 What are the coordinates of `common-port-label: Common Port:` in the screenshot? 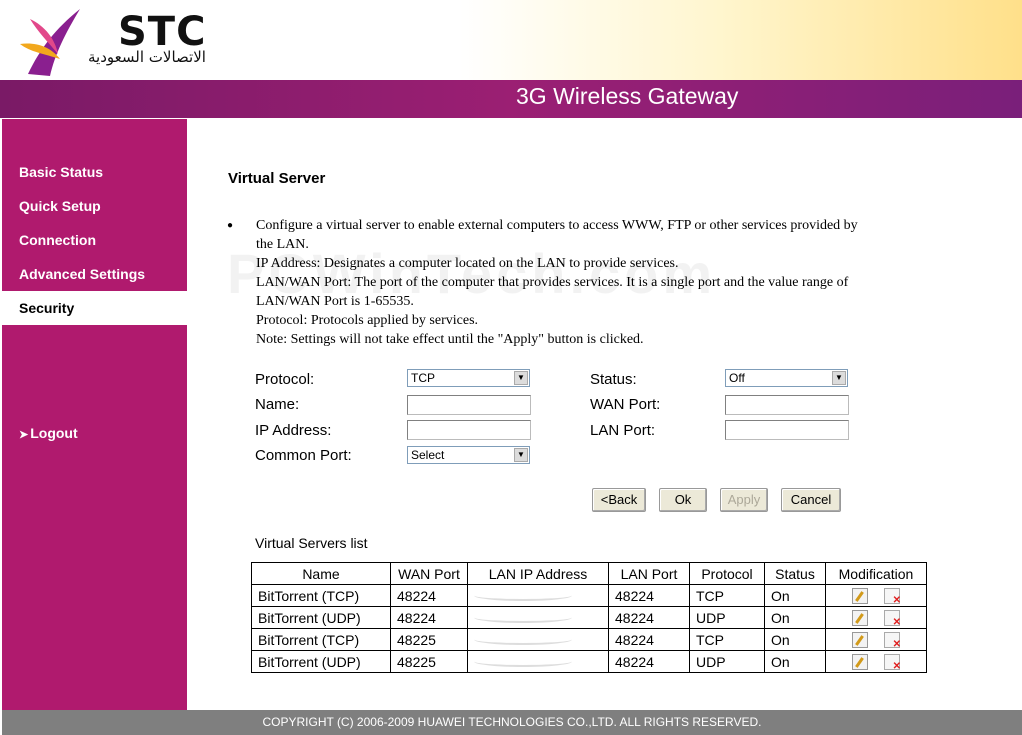 It's located at (303, 455).